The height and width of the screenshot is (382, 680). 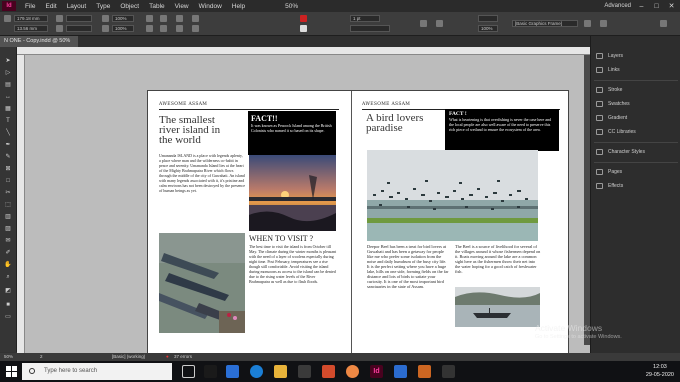 I want to click on chrome-icon, so click(x=352, y=371).